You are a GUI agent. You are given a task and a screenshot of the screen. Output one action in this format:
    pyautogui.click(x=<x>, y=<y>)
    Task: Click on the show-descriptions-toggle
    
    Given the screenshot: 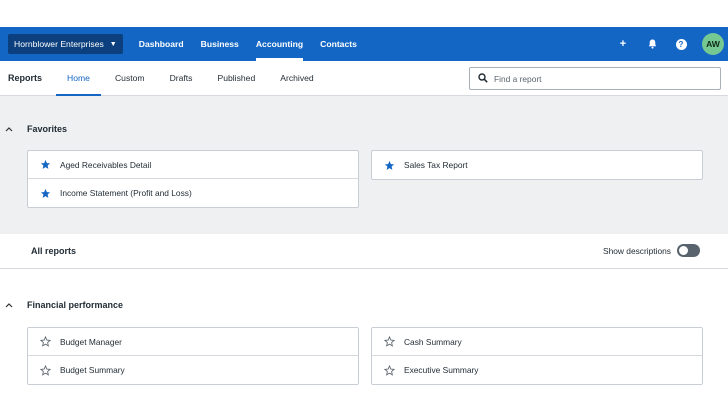 What is the action you would take?
    pyautogui.click(x=688, y=250)
    